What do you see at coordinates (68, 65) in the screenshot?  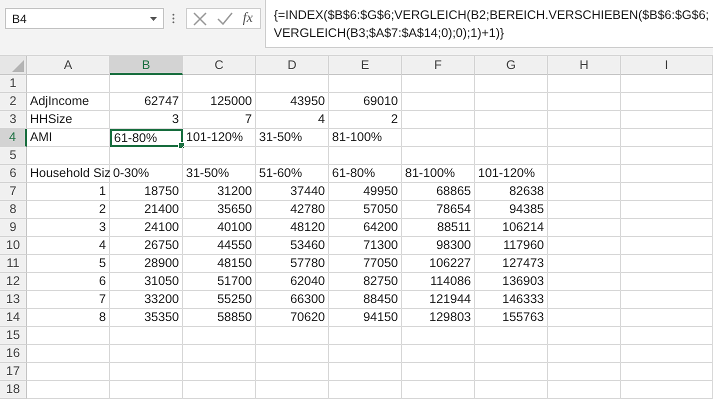 I see `column-header: A` at bounding box center [68, 65].